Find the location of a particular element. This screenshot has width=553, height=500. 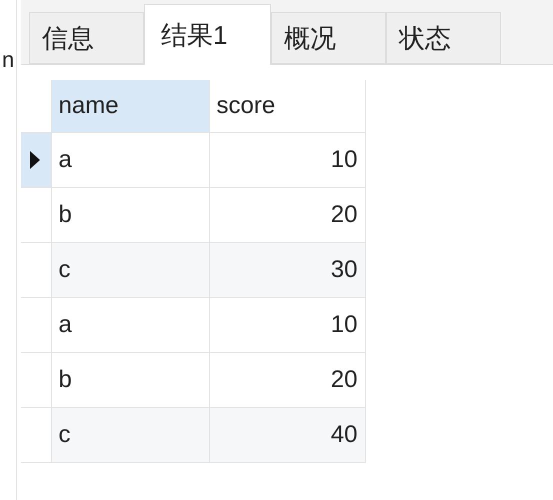

tab: 信息 is located at coordinates (86, 38).